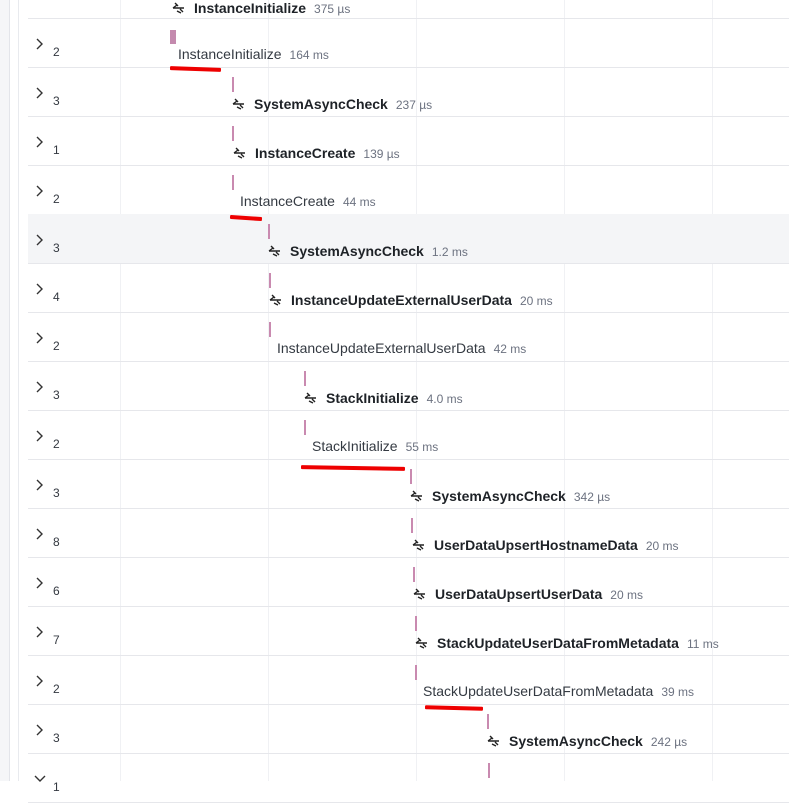 The height and width of the screenshot is (803, 789). Describe the element at coordinates (355, 446) in the screenshot. I see `span-name: StackInitialize` at that location.